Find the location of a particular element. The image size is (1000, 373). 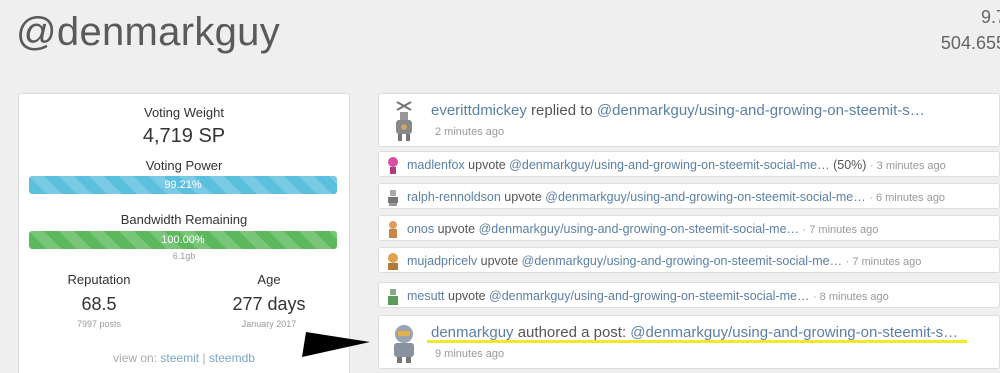

user-link: everittdmickey is located at coordinates (479, 110).